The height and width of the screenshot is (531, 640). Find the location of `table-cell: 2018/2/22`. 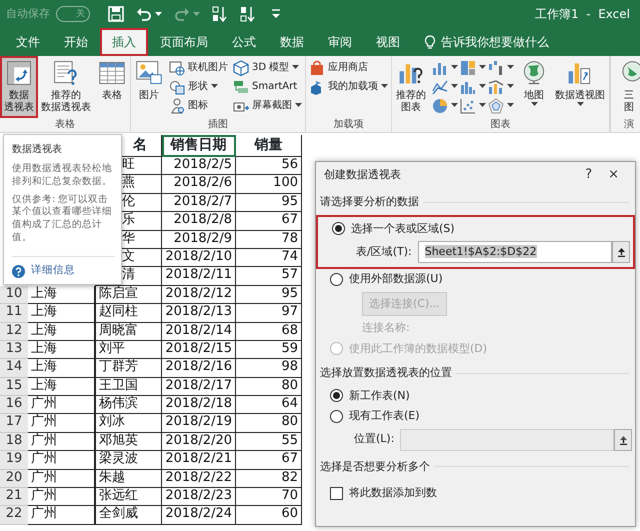

table-cell: 2018/2/22 is located at coordinates (199, 479).